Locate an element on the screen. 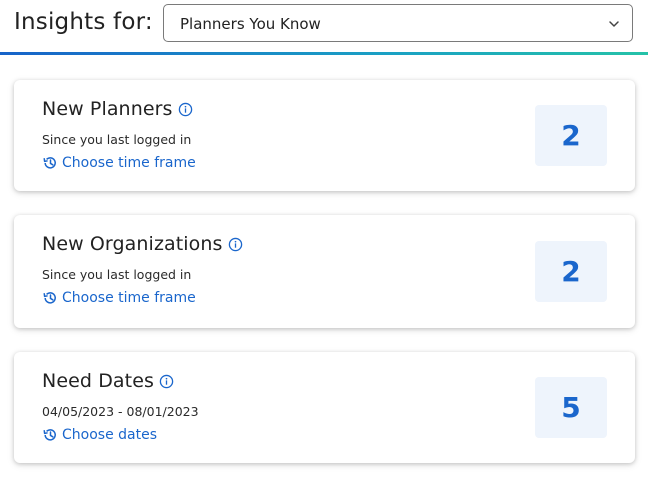 The image size is (648, 479). card-subtitle: 04/05/2023 - 08/01/2023 is located at coordinates (120, 411).